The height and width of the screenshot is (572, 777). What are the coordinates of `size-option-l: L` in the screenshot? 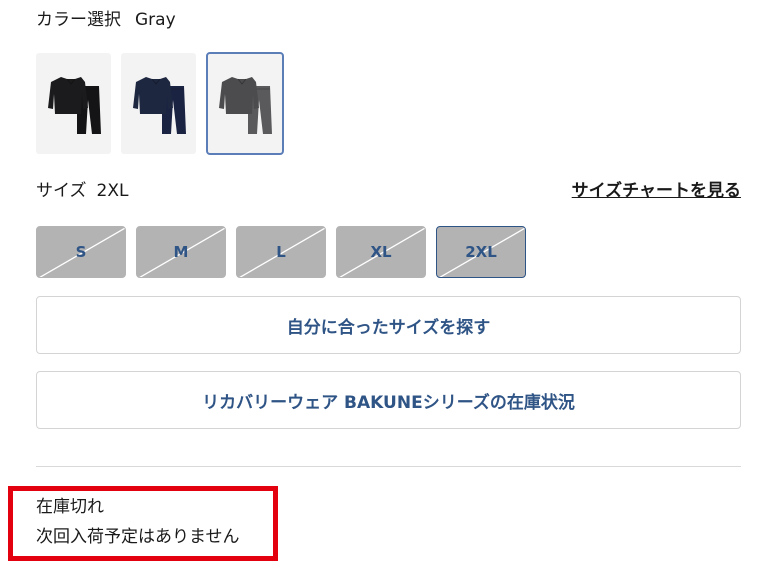 It's located at (281, 252).